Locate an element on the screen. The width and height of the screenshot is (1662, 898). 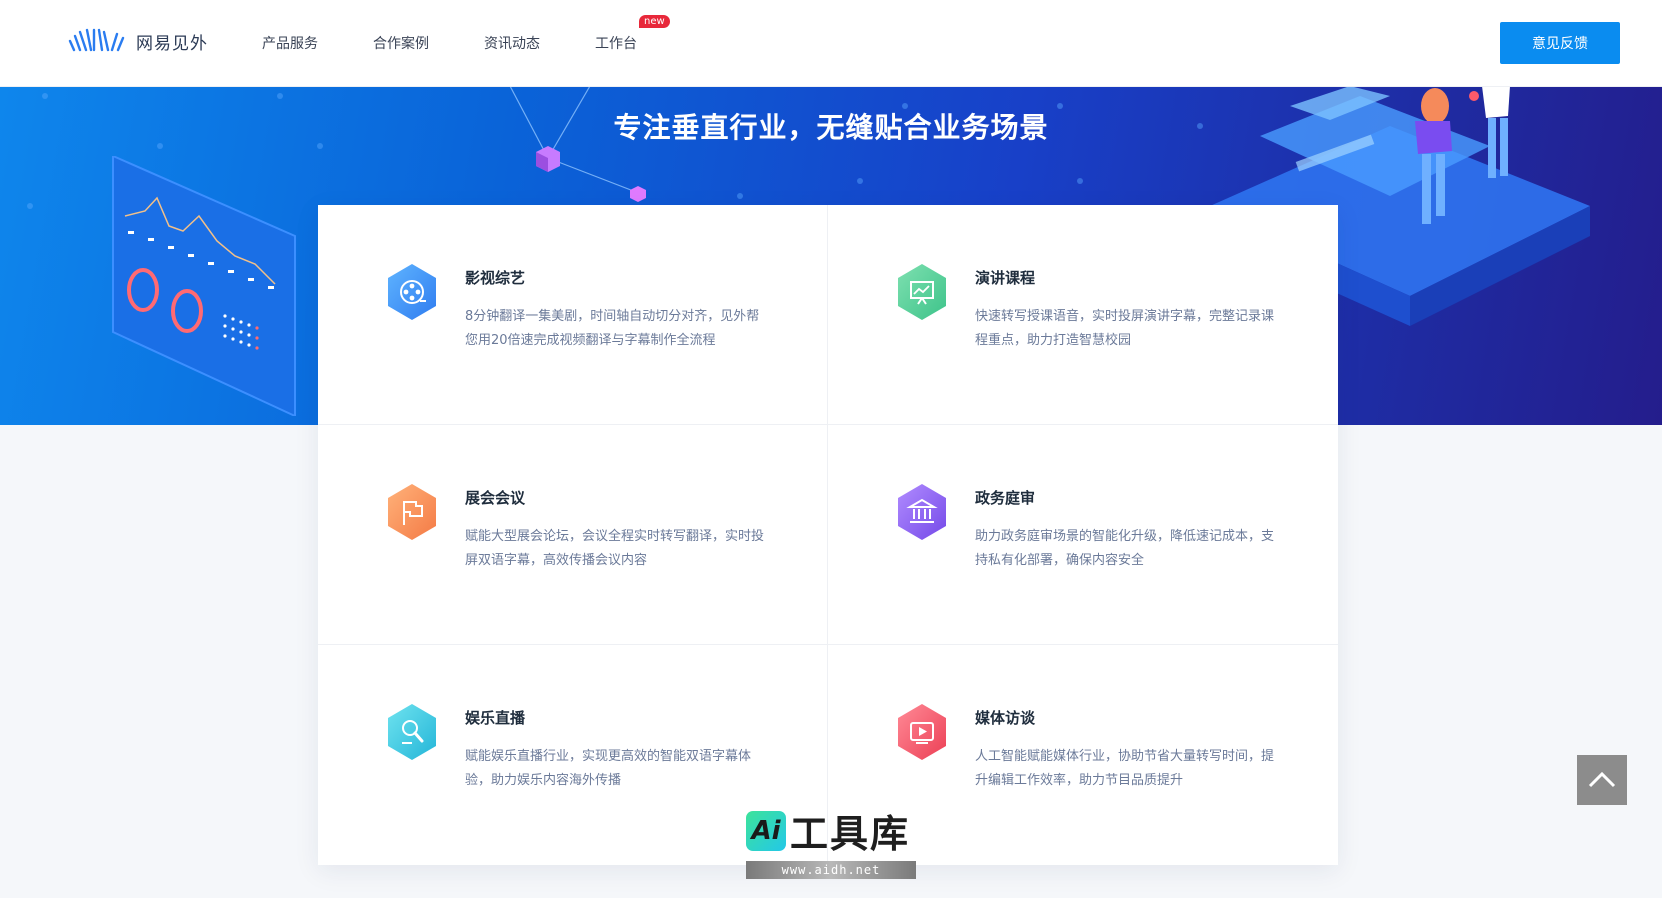
watermark-url: www.aidh.net is located at coordinates (831, 870).